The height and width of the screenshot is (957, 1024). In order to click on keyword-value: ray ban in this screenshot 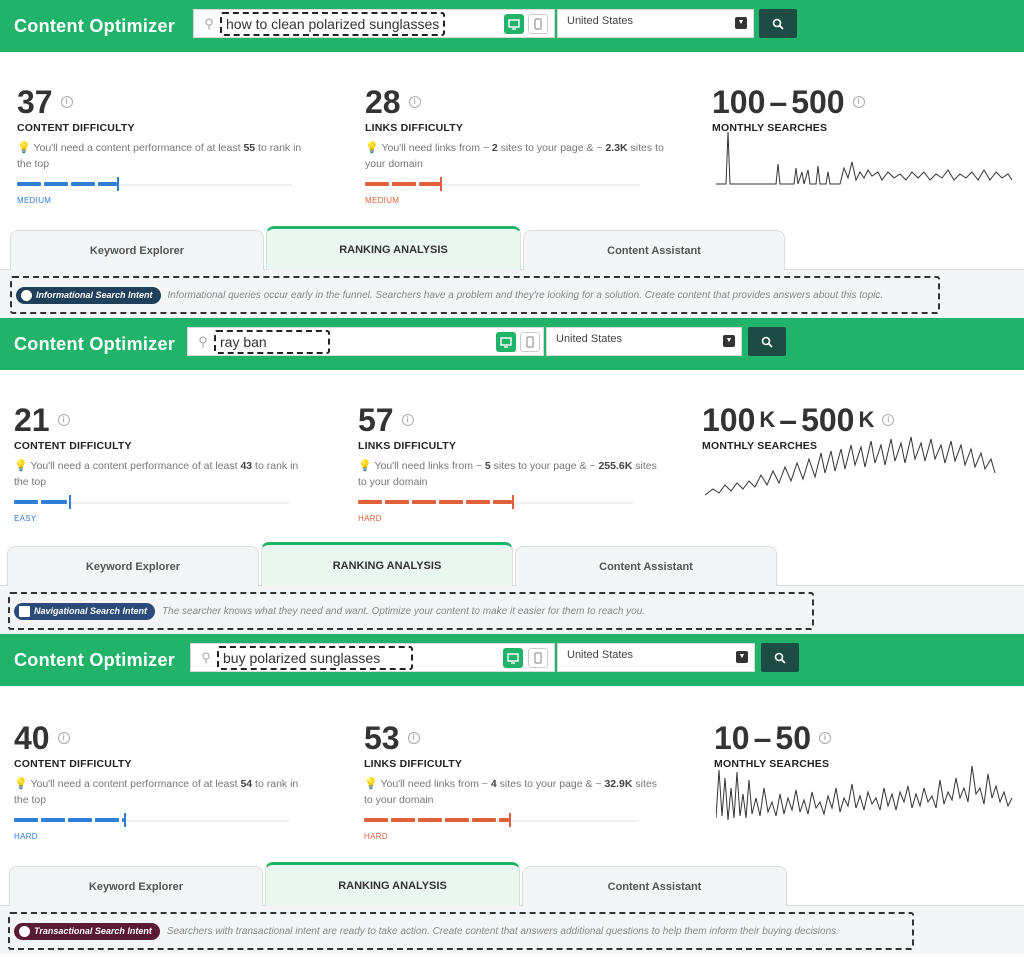, I will do `click(272, 341)`.